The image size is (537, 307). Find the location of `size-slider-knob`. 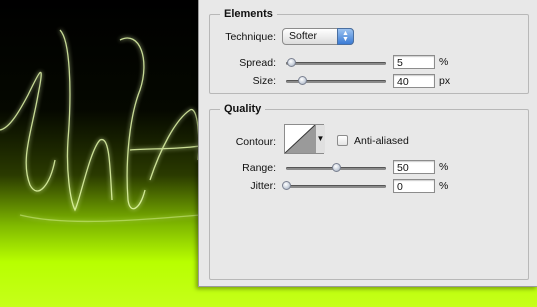

size-slider-knob is located at coordinates (302, 80).